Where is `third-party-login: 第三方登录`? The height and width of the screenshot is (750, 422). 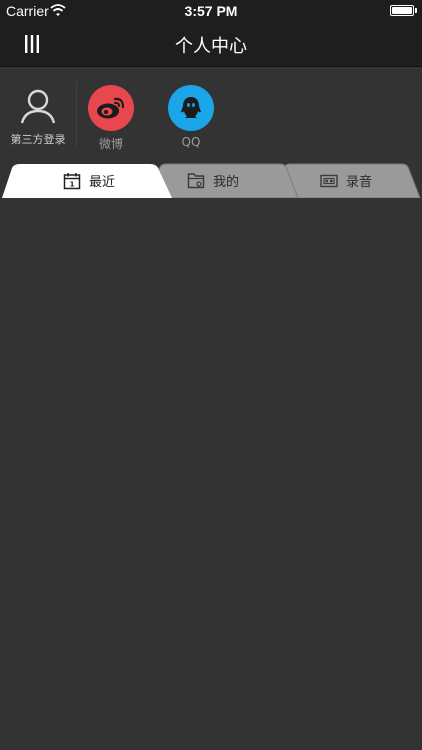 third-party-login: 第三方登录 is located at coordinates (38, 115).